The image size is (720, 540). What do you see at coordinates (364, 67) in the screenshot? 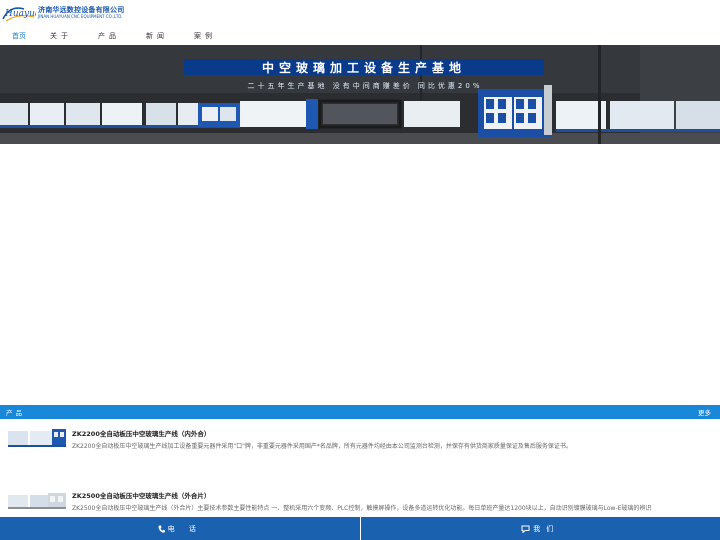
I see `banner-title: 中空玻璃加工设备生产基地` at bounding box center [364, 67].